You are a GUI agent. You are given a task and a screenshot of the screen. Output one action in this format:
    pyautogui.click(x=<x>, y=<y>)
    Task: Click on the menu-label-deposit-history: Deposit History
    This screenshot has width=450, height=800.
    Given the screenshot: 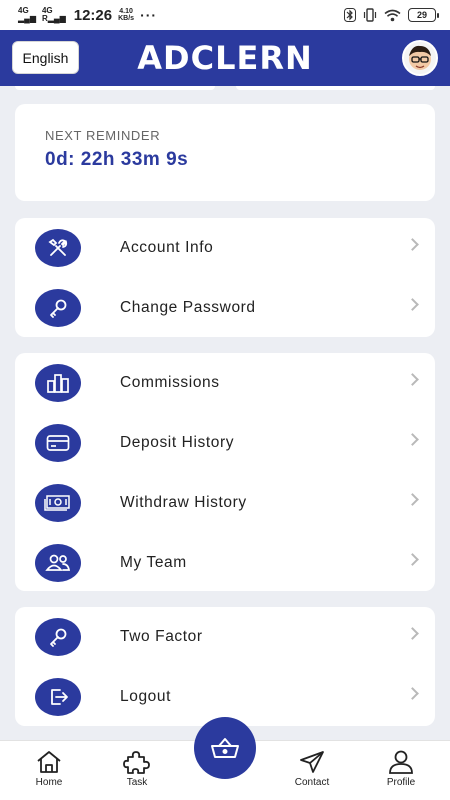 What is the action you would take?
    pyautogui.click(x=177, y=442)
    